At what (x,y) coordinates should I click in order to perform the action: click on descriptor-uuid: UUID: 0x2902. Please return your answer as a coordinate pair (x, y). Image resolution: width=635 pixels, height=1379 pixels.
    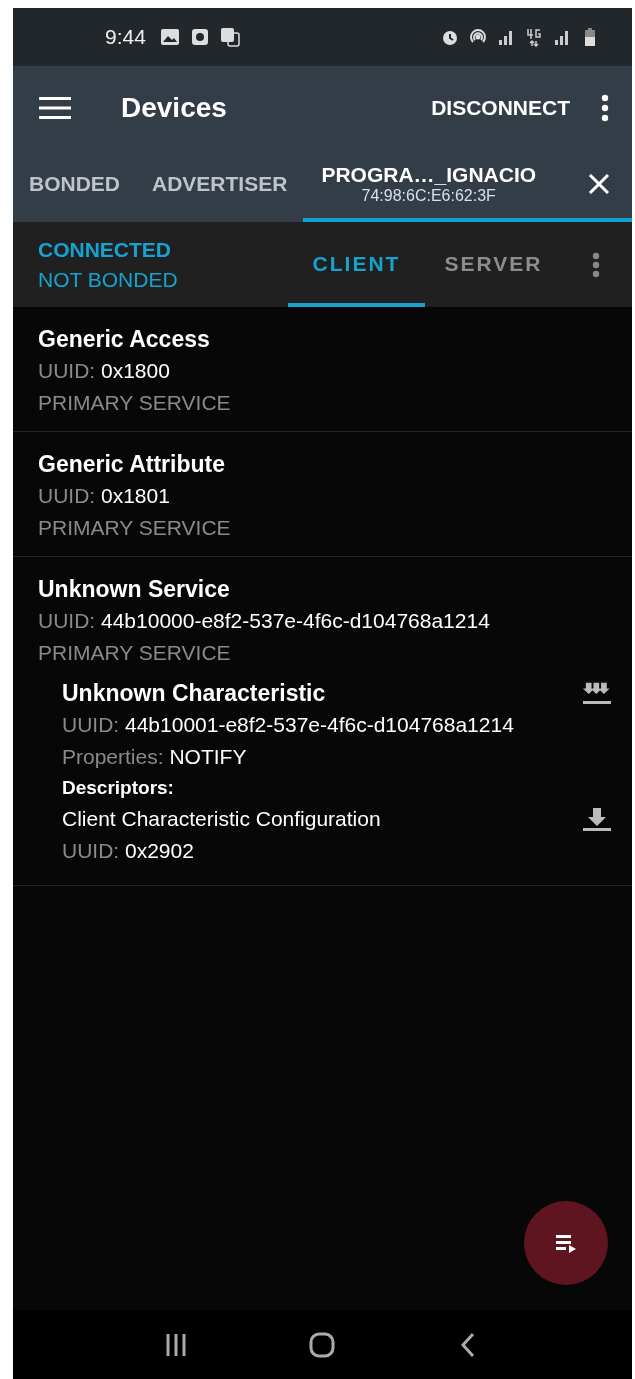
    Looking at the image, I should click on (128, 851).